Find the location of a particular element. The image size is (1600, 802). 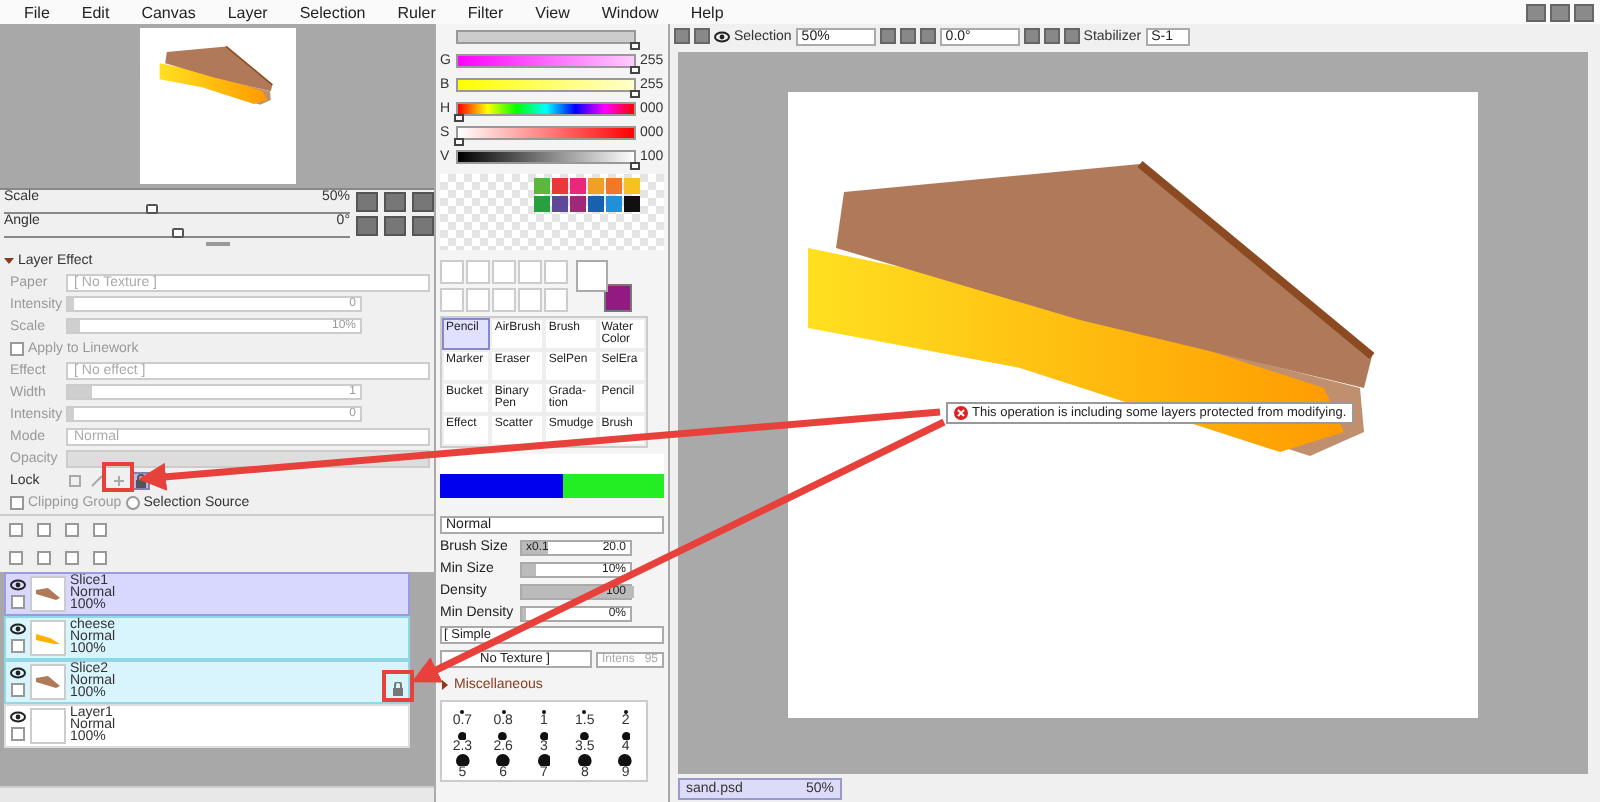

layer-thumbnail is located at coordinates (48, 726).